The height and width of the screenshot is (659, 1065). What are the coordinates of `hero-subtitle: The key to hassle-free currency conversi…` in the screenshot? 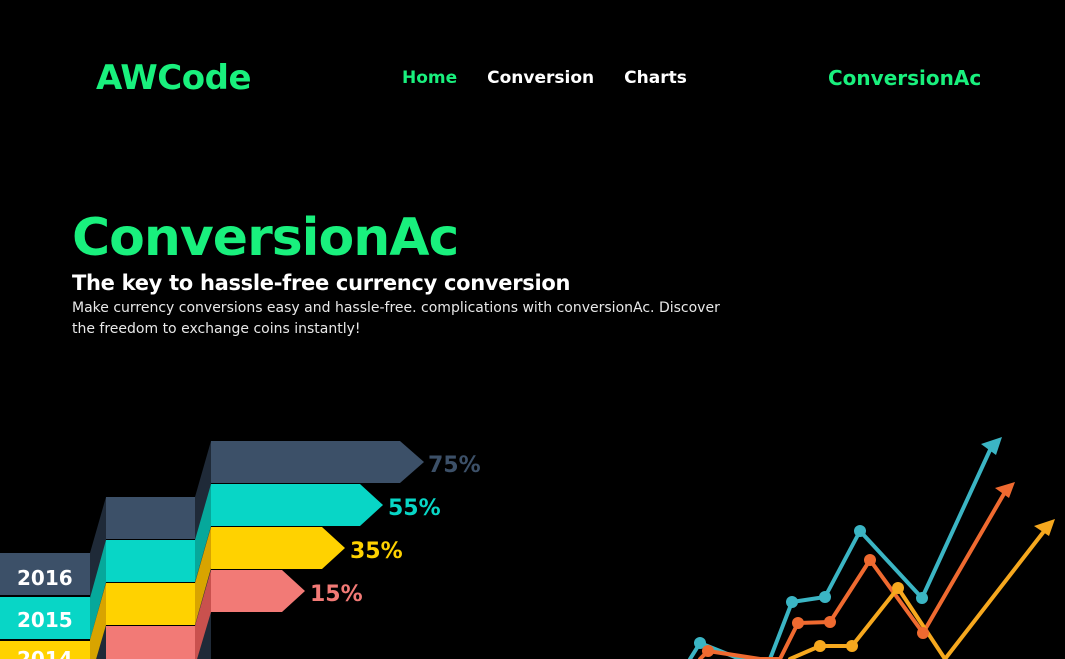 It's located at (321, 283).